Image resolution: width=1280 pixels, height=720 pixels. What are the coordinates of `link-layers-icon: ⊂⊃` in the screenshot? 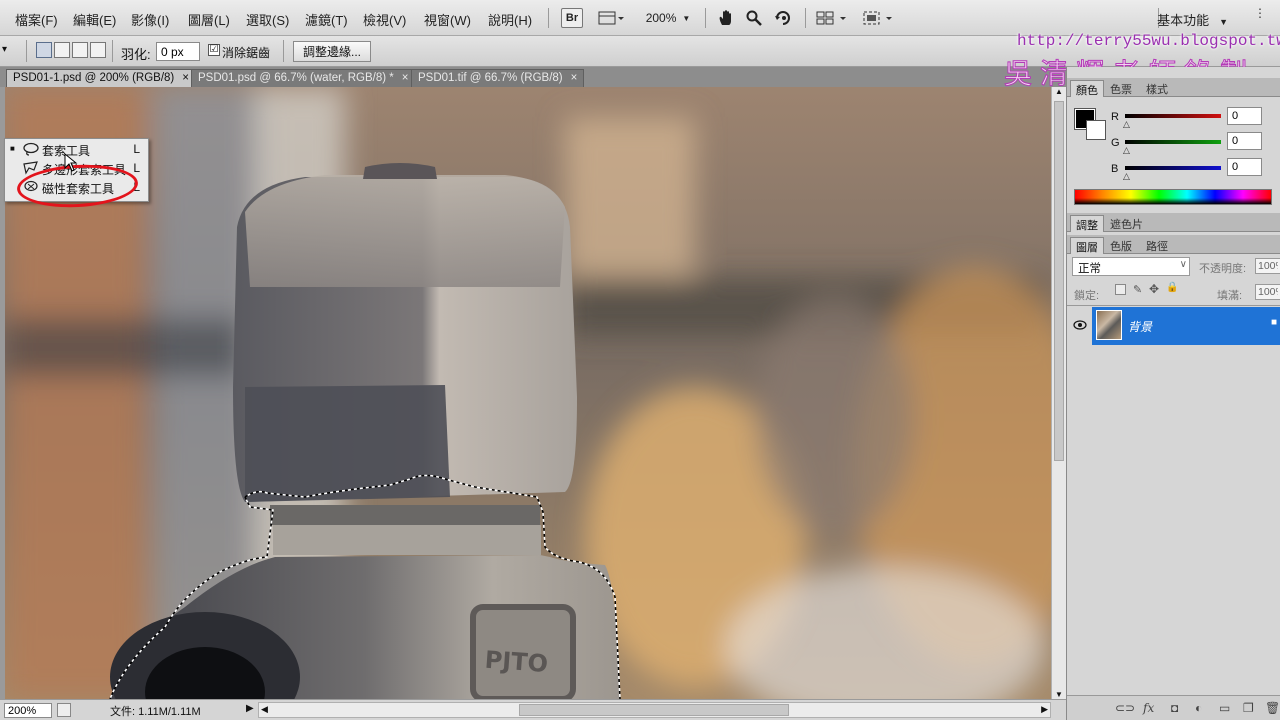 It's located at (1125, 708).